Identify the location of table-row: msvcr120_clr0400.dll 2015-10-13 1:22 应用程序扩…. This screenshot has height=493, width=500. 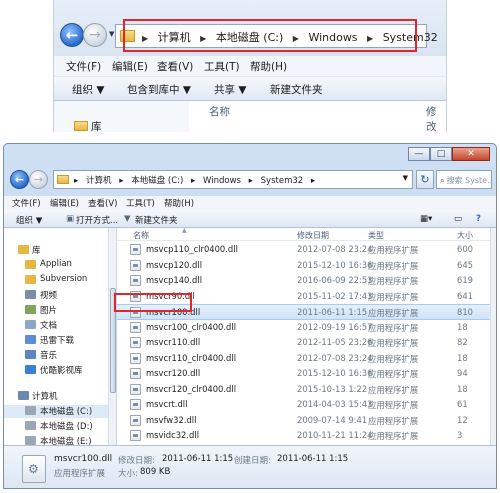
(306, 390).